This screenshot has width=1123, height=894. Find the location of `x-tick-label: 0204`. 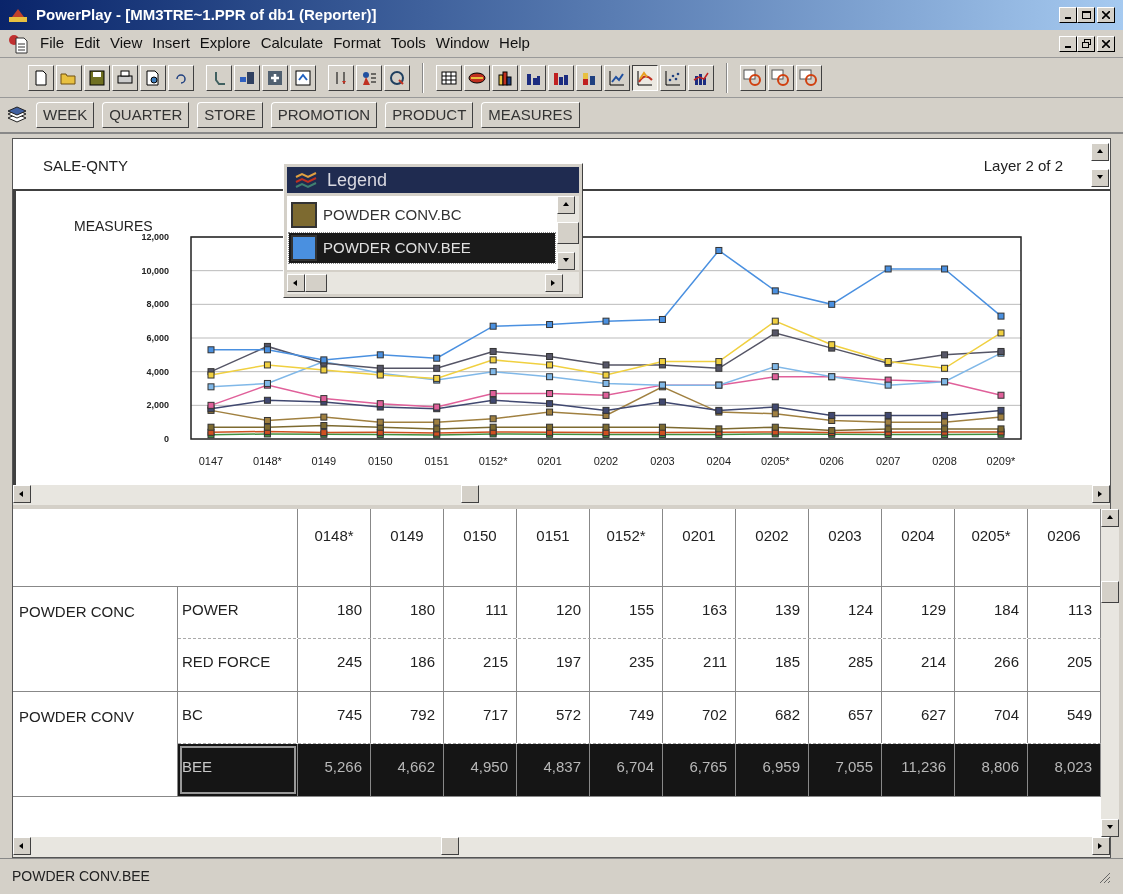

x-tick-label: 0204 is located at coordinates (719, 461).